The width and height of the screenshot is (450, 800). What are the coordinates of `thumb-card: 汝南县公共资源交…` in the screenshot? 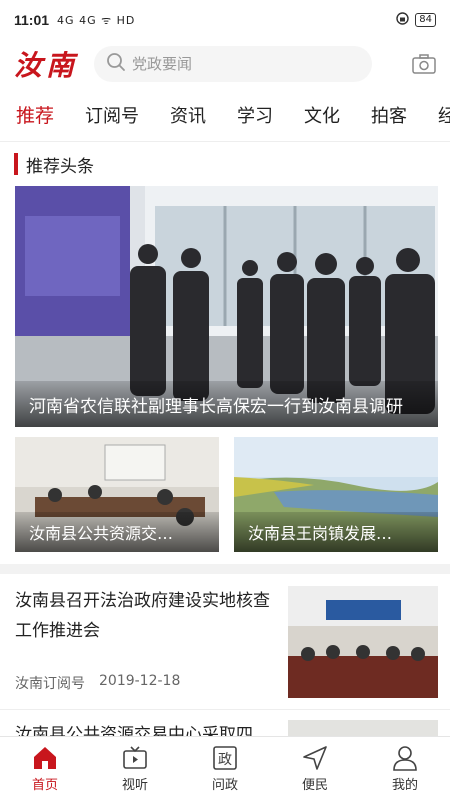 It's located at (117, 494).